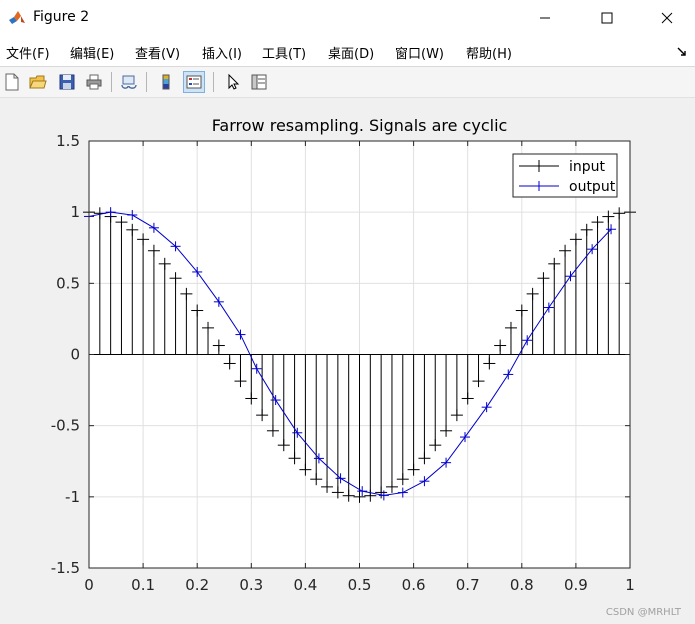 The height and width of the screenshot is (624, 695). Describe the element at coordinates (92, 52) in the screenshot. I see `menu-edit: 编辑(E)` at that location.